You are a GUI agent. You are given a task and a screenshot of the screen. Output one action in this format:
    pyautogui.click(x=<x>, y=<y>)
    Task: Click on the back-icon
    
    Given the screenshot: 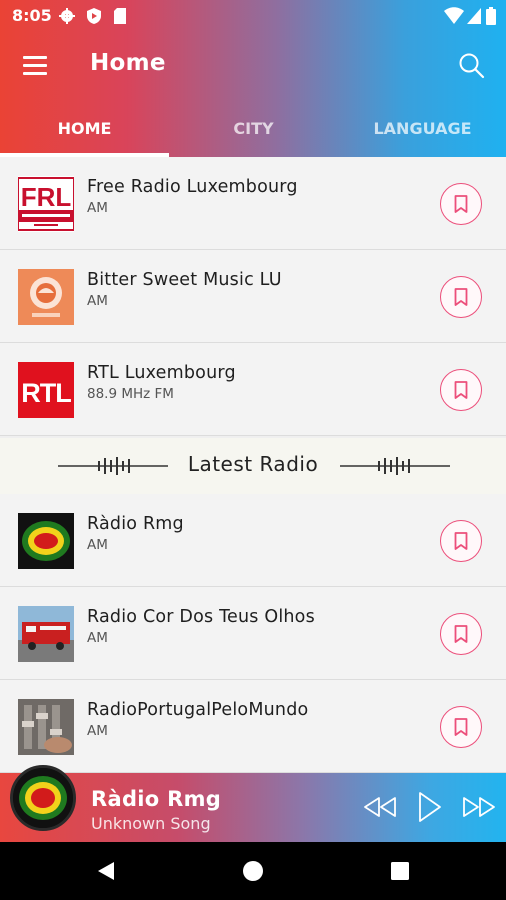 What is the action you would take?
    pyautogui.click(x=106, y=871)
    